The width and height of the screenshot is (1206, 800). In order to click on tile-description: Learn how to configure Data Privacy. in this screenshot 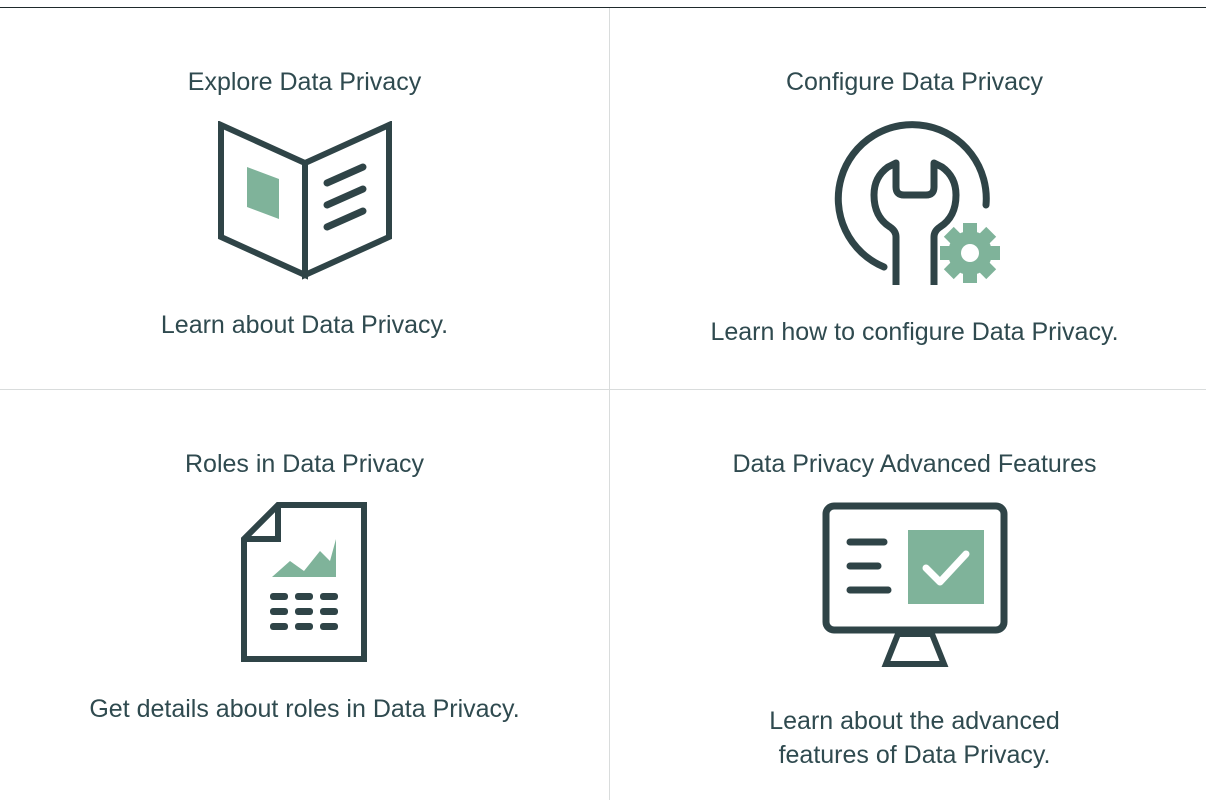, I will do `click(914, 332)`.